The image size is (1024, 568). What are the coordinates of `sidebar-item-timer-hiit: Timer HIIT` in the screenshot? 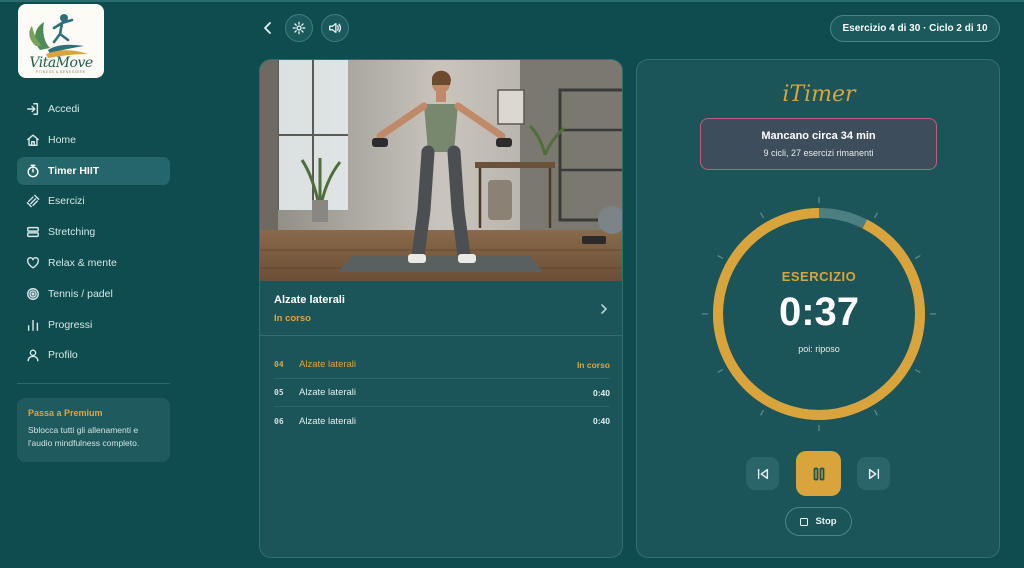 It's located at (93, 170).